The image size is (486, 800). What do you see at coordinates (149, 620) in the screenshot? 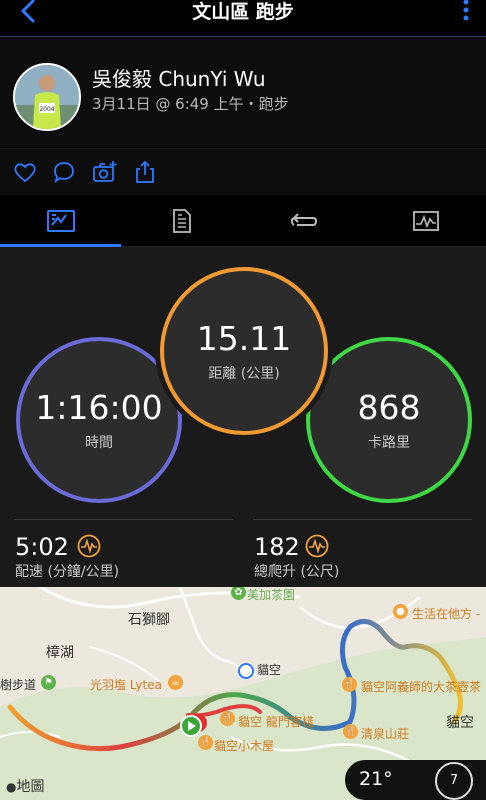
I see `map-label-shishijiao: 石獅腳` at bounding box center [149, 620].